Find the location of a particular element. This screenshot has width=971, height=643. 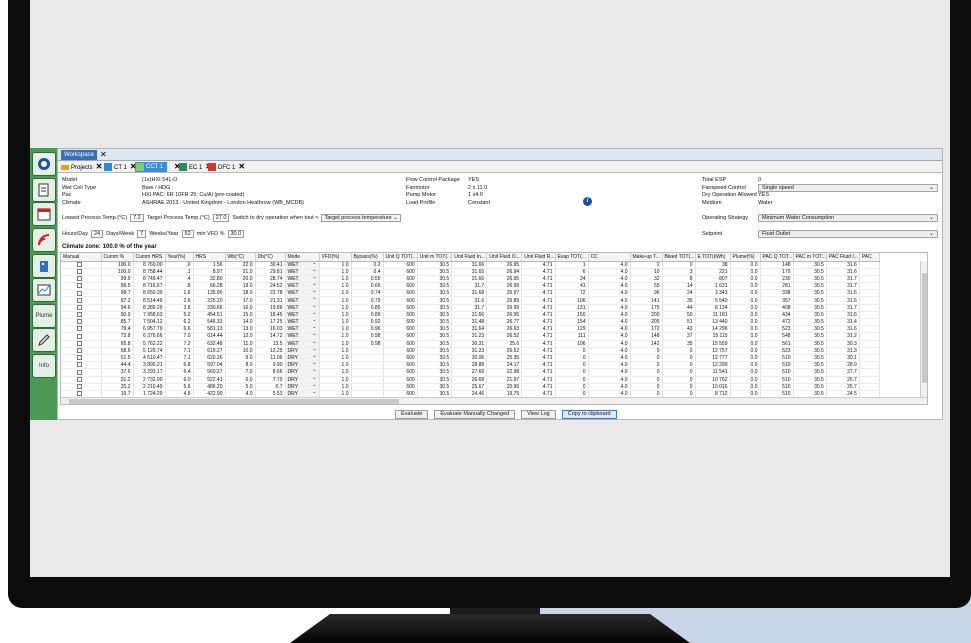

table-cell: 26.52 is located at coordinates (504, 336).